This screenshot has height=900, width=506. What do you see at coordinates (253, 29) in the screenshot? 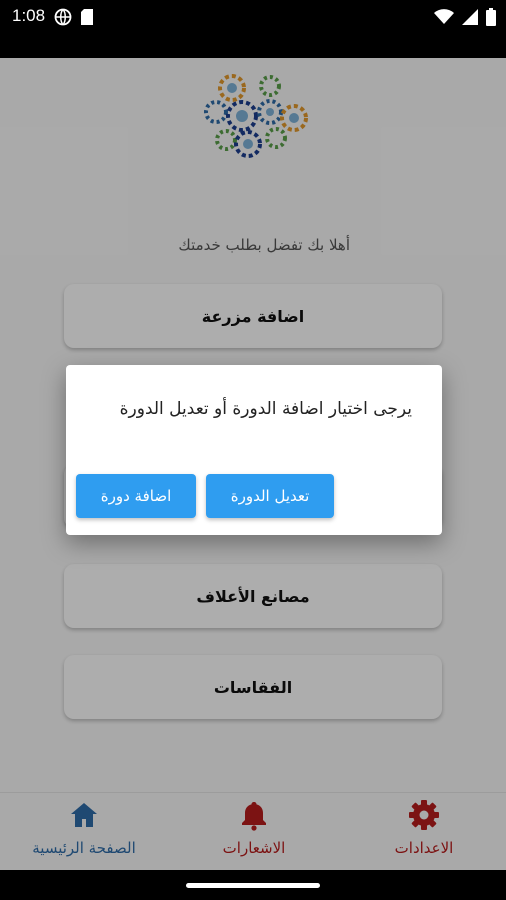
I see `status-bar: 1:08` at bounding box center [253, 29].